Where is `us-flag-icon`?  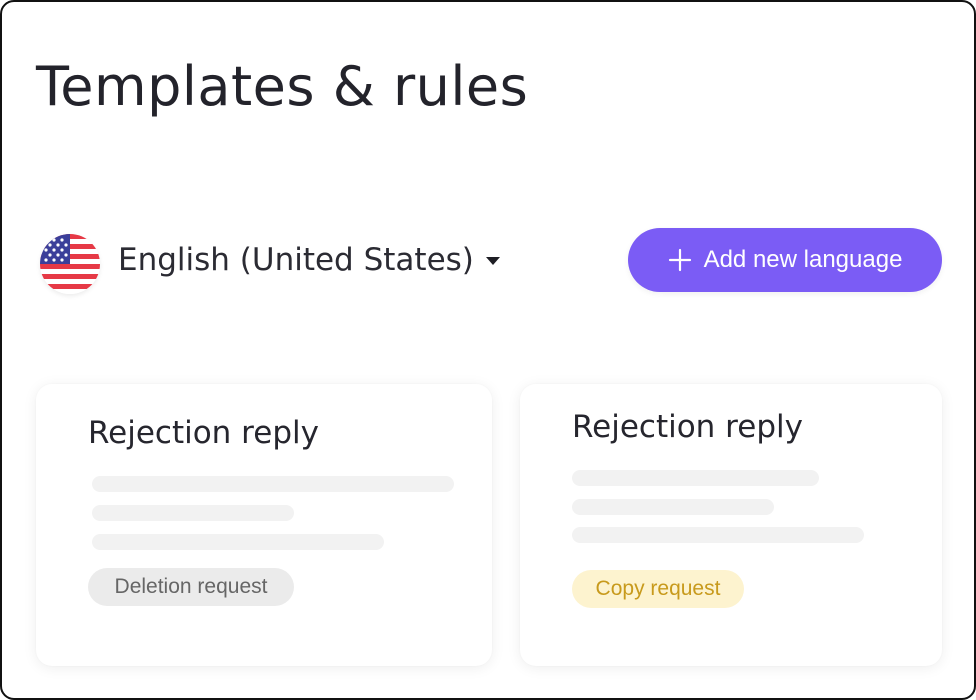 us-flag-icon is located at coordinates (70, 264).